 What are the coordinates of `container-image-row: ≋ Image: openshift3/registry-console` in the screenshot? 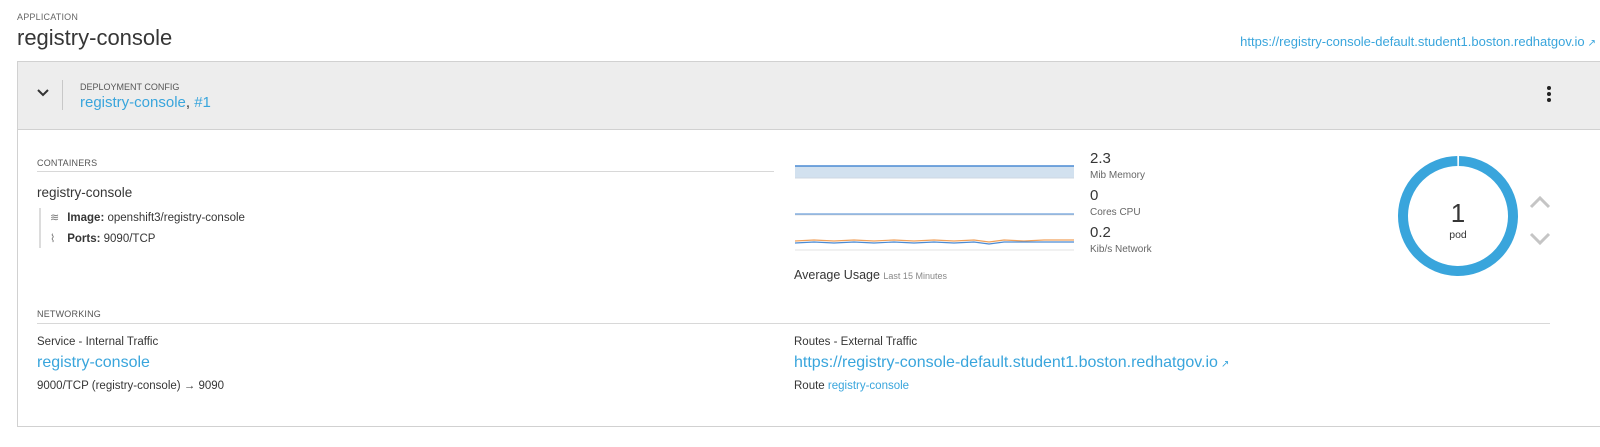 It's located at (147, 217).